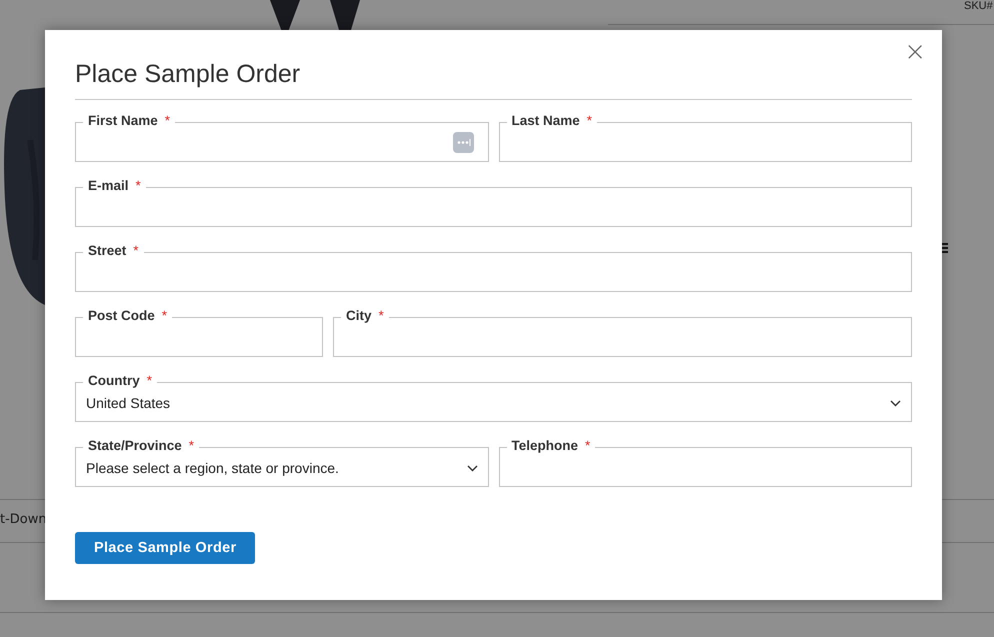 The image size is (994, 637). I want to click on dots-icon, so click(463, 142).